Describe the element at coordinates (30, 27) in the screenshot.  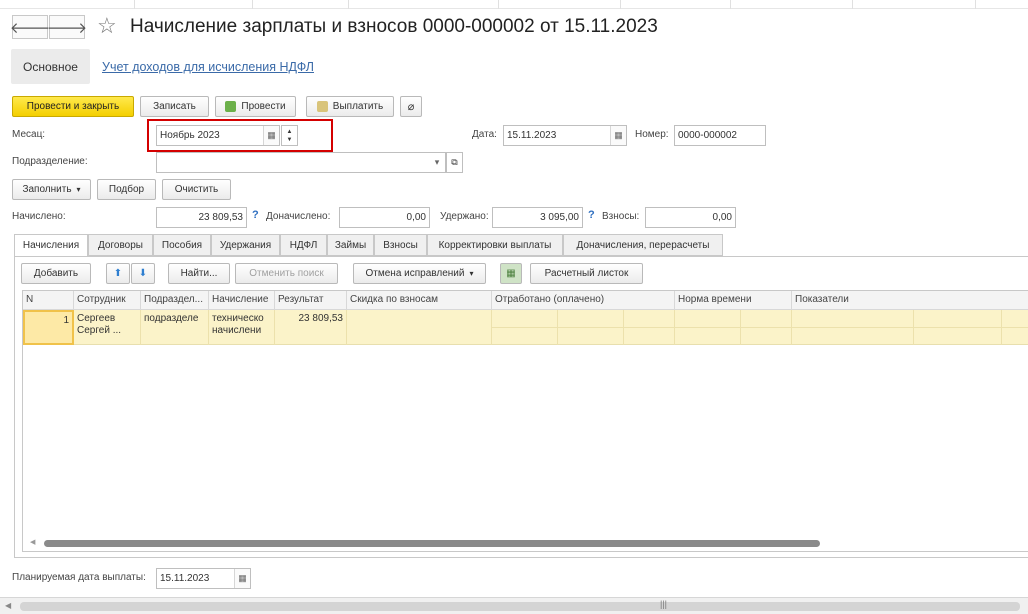
I see `back-button: 🡐` at that location.